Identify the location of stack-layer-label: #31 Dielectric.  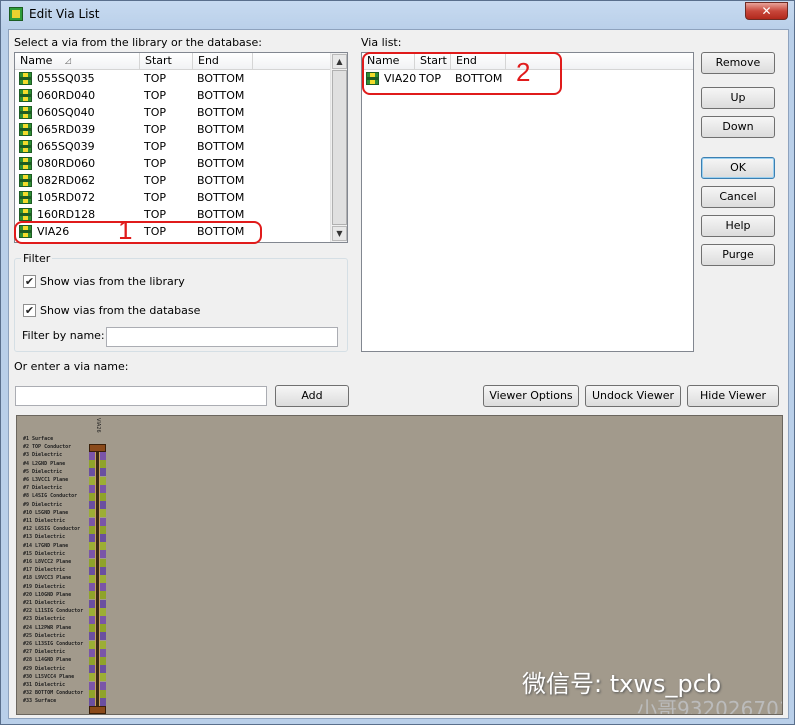
(44, 685).